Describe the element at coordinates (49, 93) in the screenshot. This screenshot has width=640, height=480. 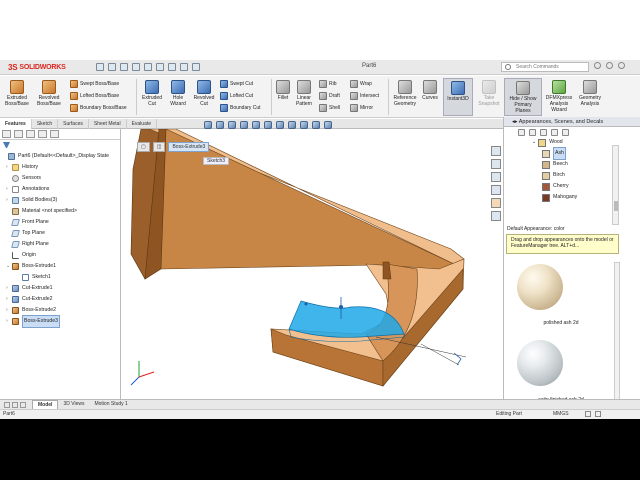
I see `revolved-boss-button: Revolved Boss/Base` at that location.